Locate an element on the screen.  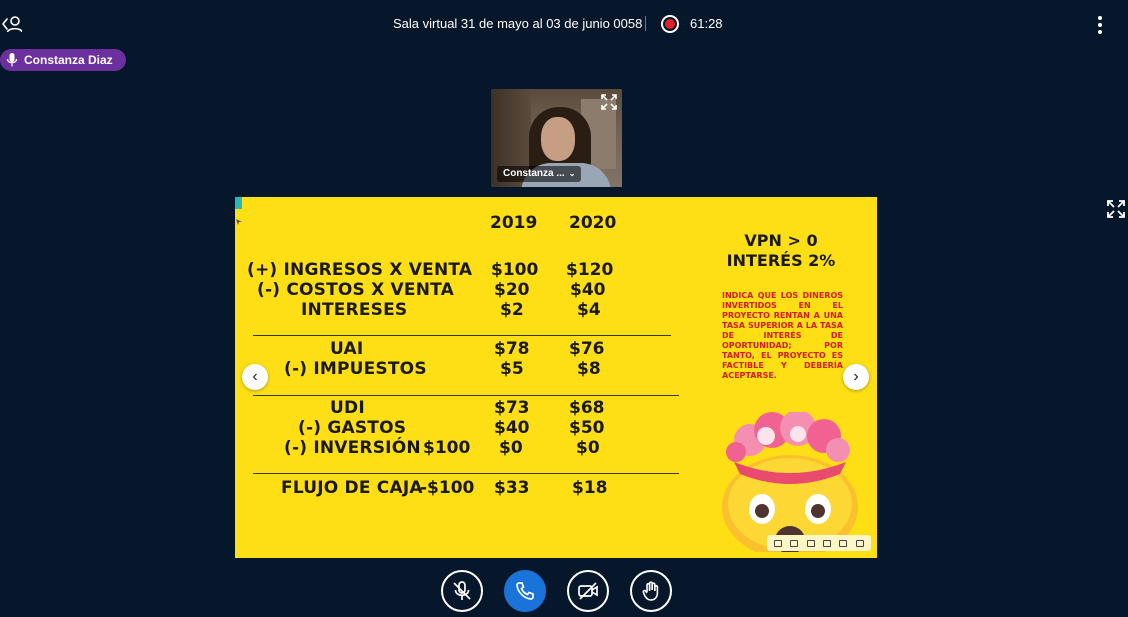
value-2019: $40 is located at coordinates (512, 428).